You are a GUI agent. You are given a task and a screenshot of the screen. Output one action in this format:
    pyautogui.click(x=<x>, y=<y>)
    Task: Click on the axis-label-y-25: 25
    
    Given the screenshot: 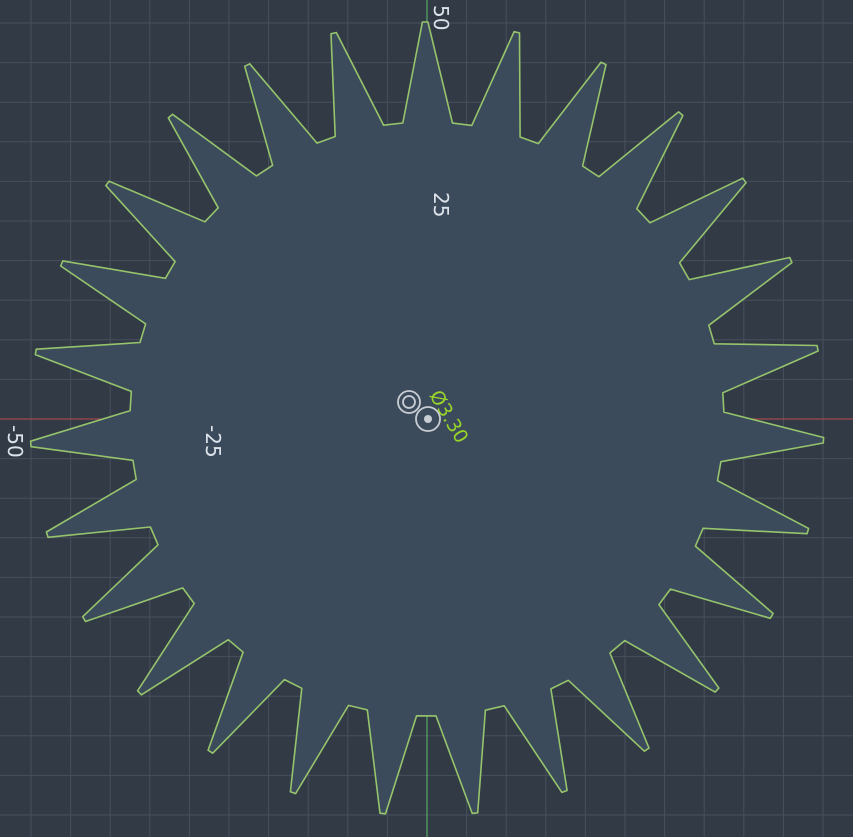 What is the action you would take?
    pyautogui.click(x=441, y=204)
    